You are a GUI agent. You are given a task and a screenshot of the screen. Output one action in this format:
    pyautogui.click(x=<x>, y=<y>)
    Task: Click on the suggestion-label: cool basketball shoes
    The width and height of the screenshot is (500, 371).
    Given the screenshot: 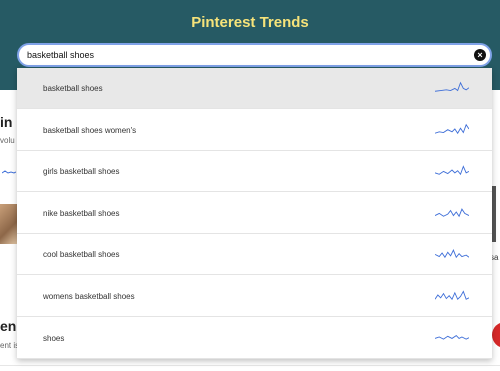 What is the action you would take?
    pyautogui.click(x=81, y=255)
    